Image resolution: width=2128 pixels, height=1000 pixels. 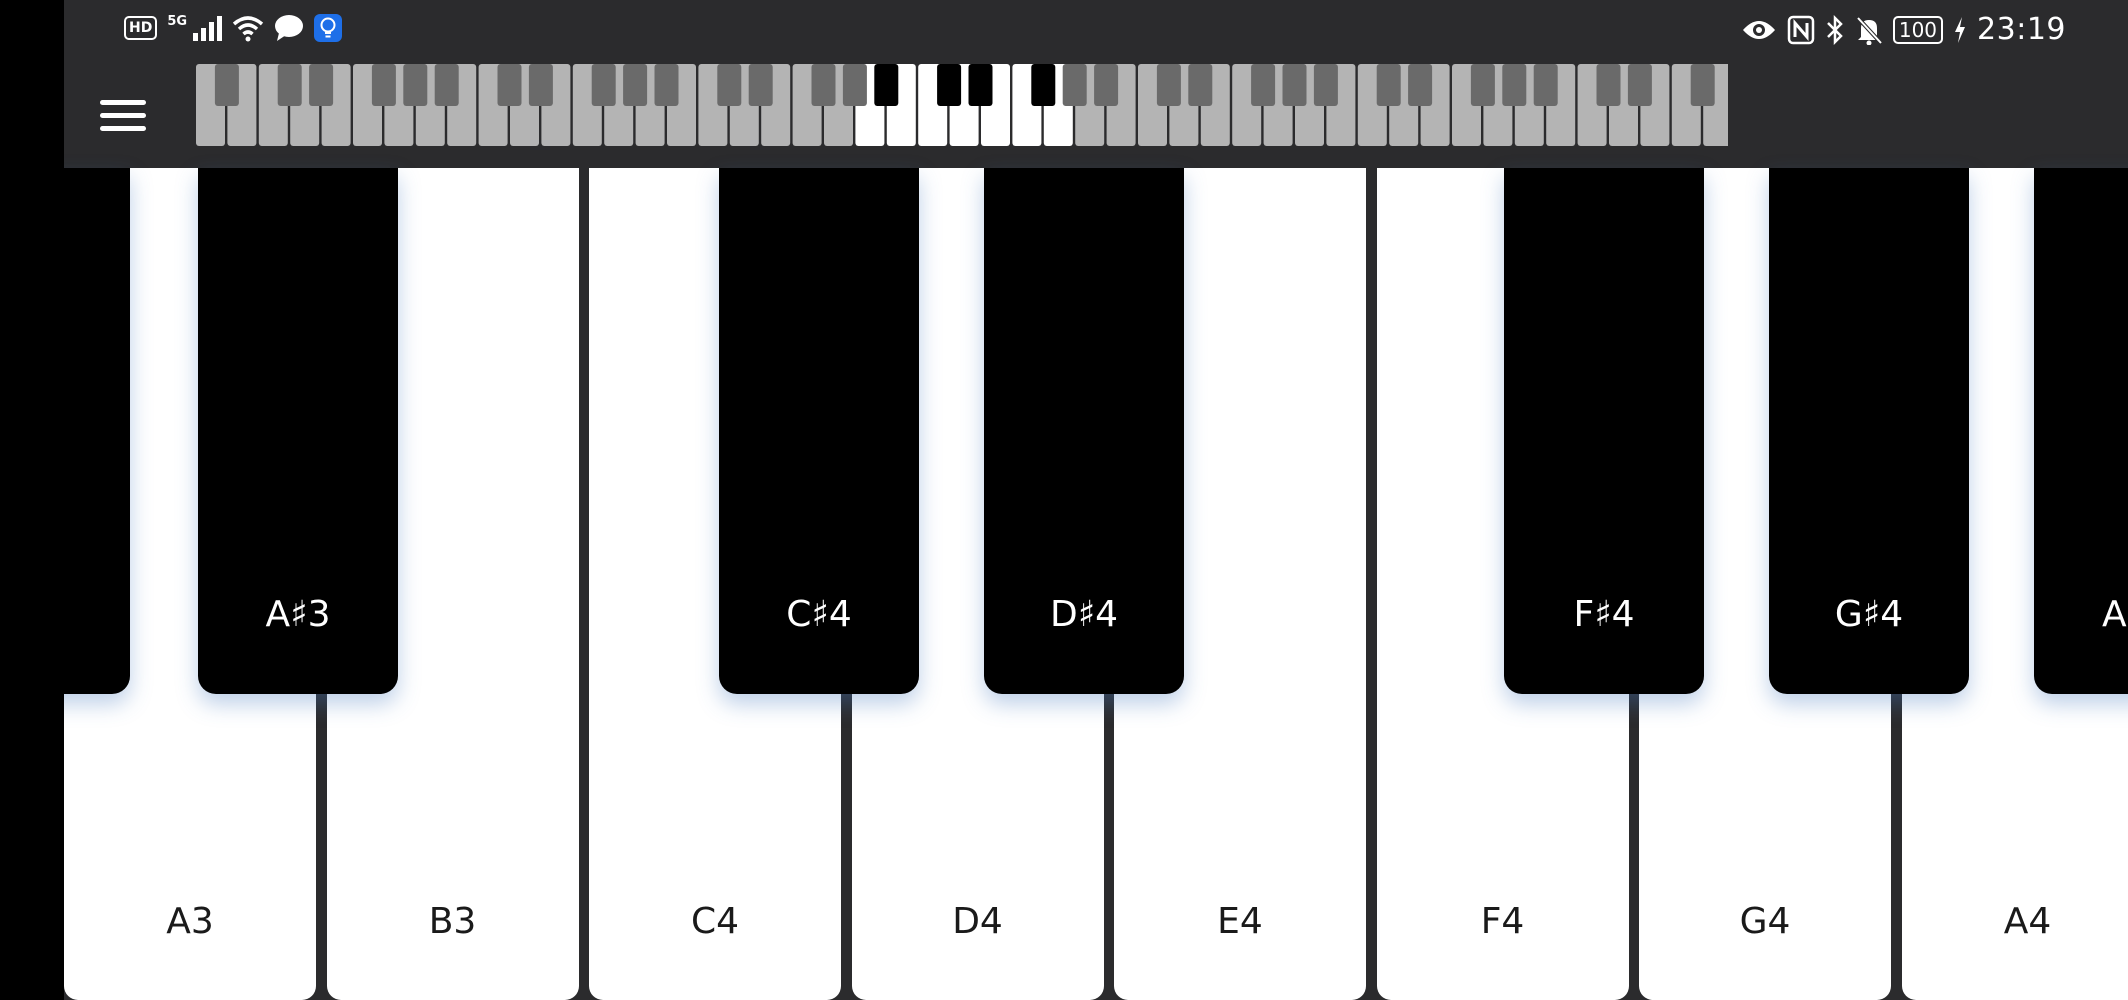 What do you see at coordinates (190, 921) in the screenshot?
I see `white-key-label: A3` at bounding box center [190, 921].